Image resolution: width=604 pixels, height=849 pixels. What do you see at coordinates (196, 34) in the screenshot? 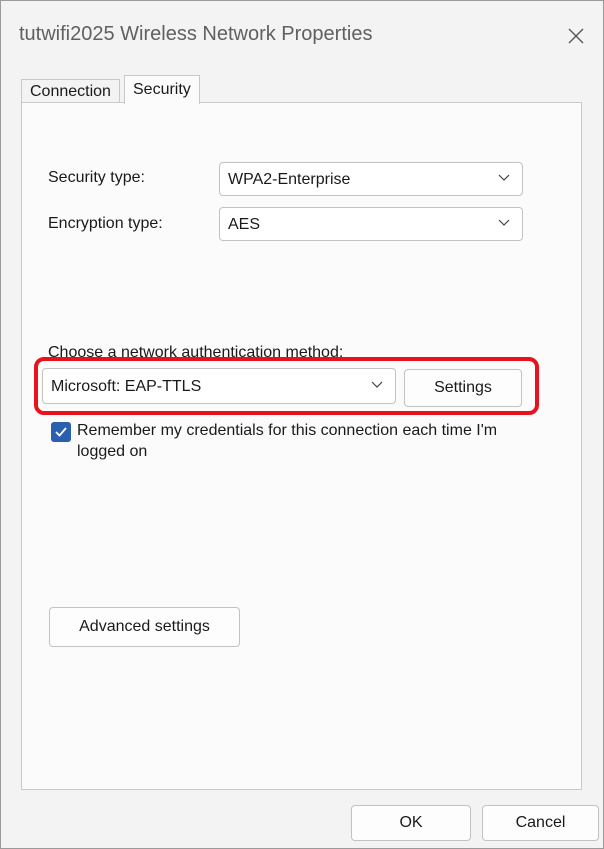
I see `window-title: tutwifi2025 Wireless Network Properties` at bounding box center [196, 34].